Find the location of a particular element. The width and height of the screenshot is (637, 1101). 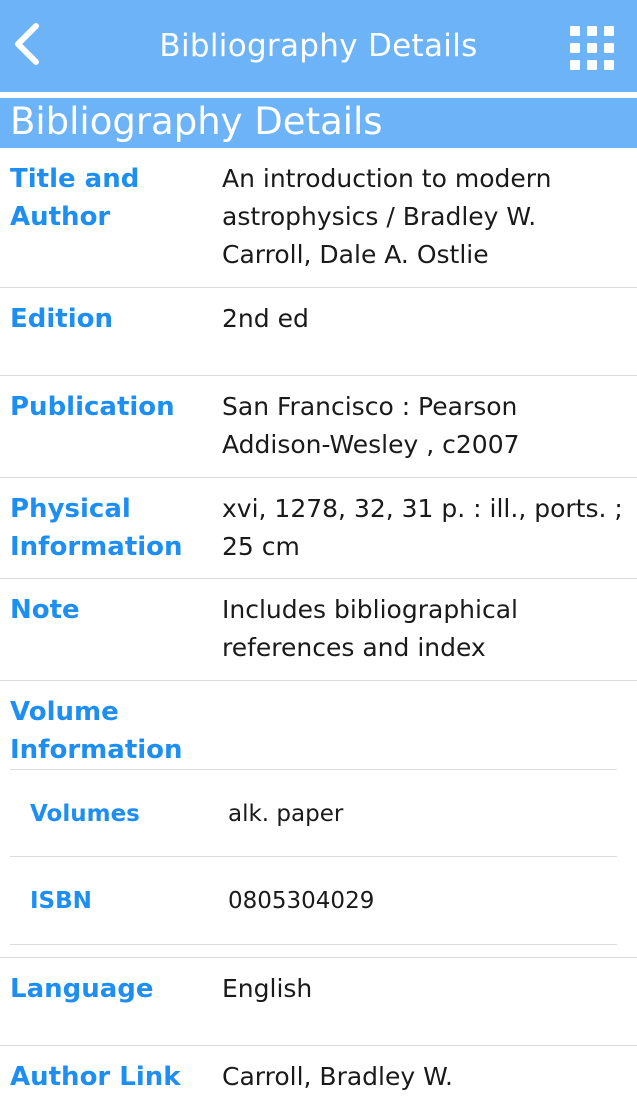

author-link: Carroll, Bradley W. is located at coordinates (424, 1077).